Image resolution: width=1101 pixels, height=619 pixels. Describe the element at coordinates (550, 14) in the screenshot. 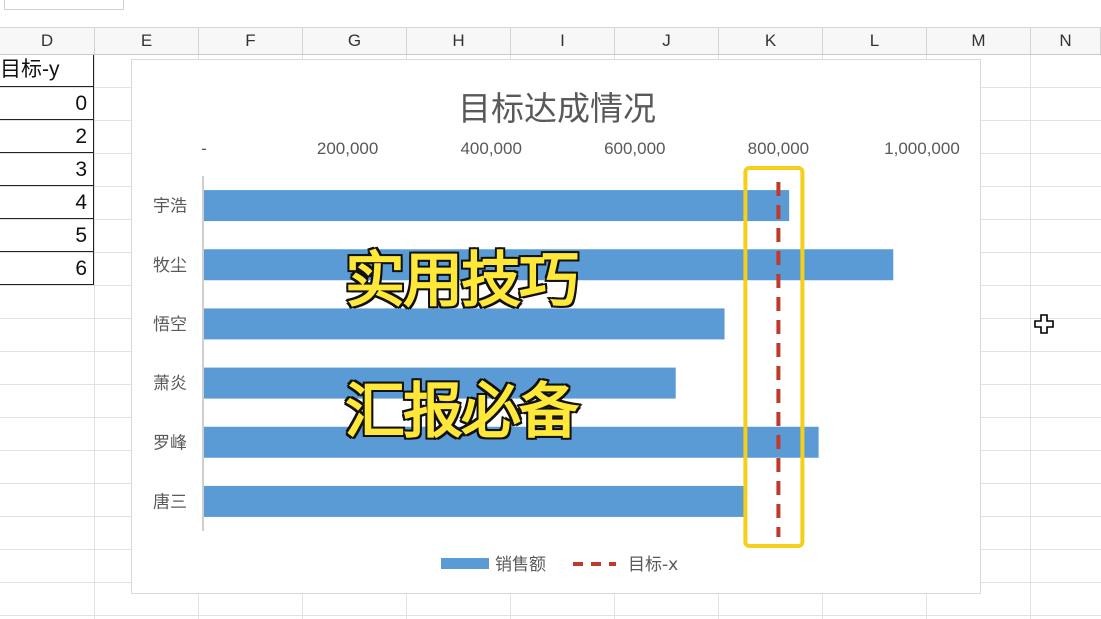

I see `formula-bar-area` at that location.